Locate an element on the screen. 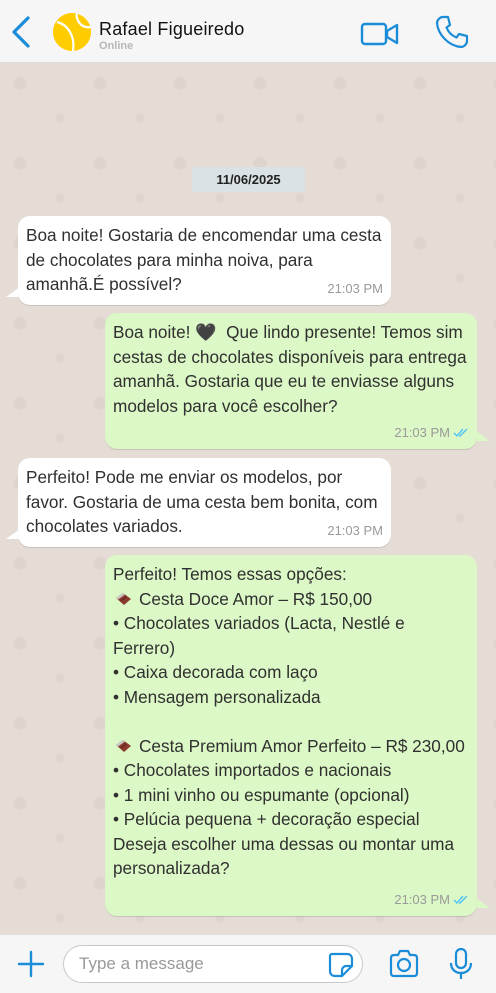  plus-icon is located at coordinates (31, 964).